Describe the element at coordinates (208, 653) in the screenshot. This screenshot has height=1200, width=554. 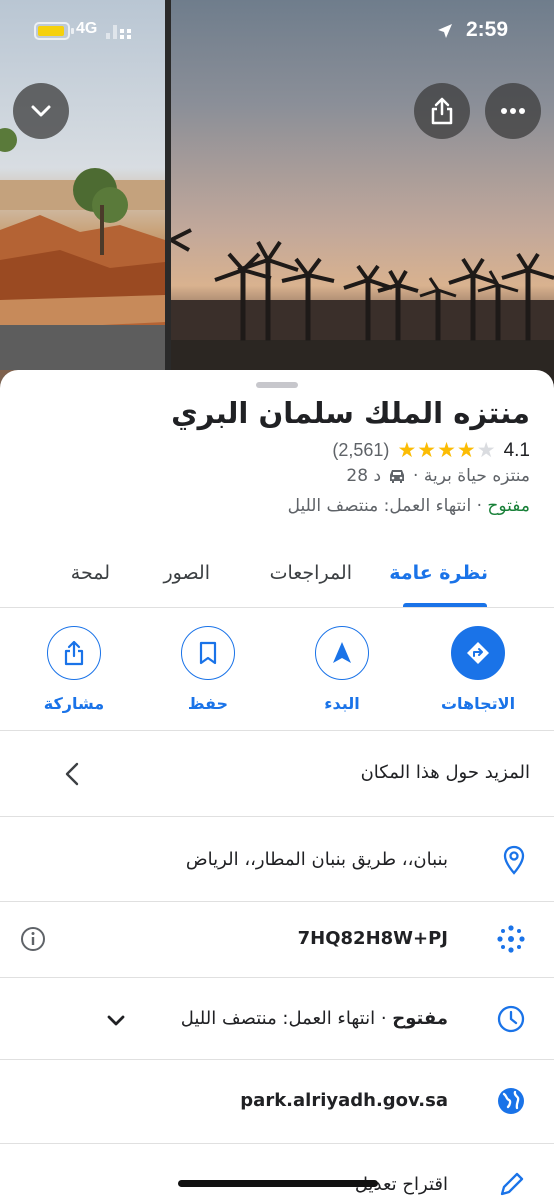
I see `bookmark-icon` at that location.